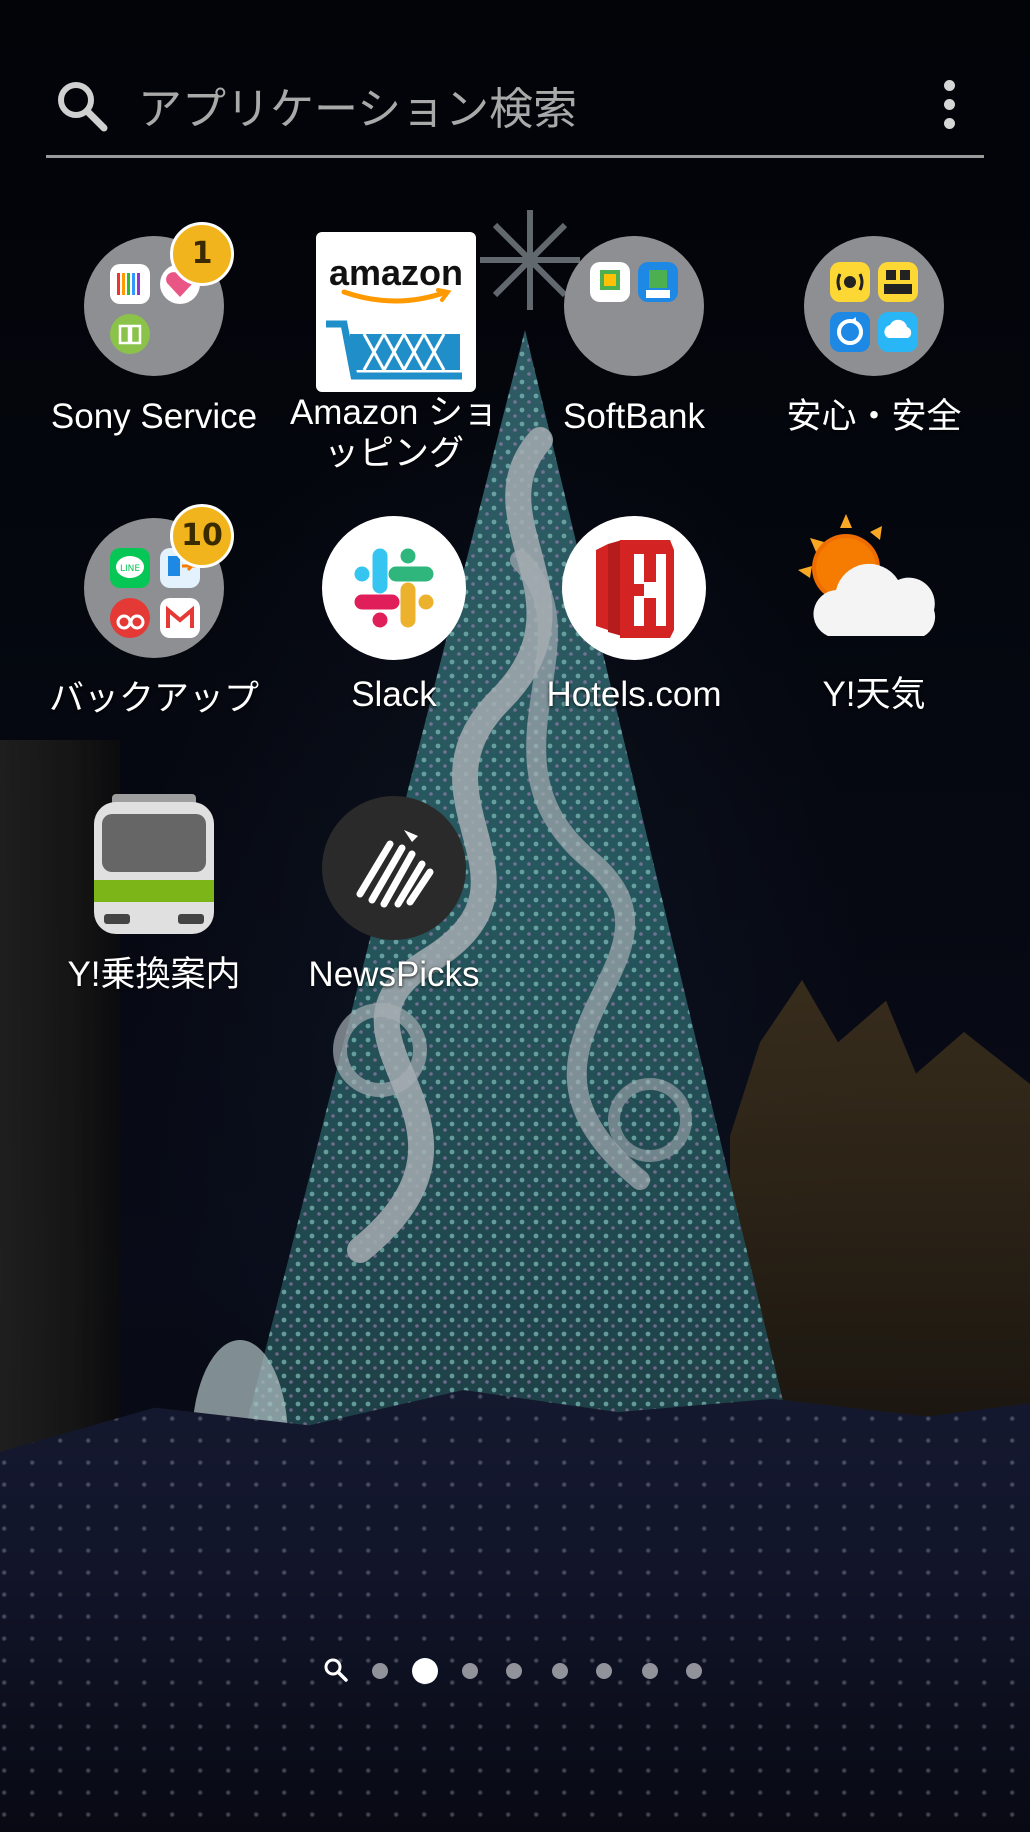 The height and width of the screenshot is (1832, 1030). I want to click on app-hotels-com: Hotels.com, so click(634, 614).